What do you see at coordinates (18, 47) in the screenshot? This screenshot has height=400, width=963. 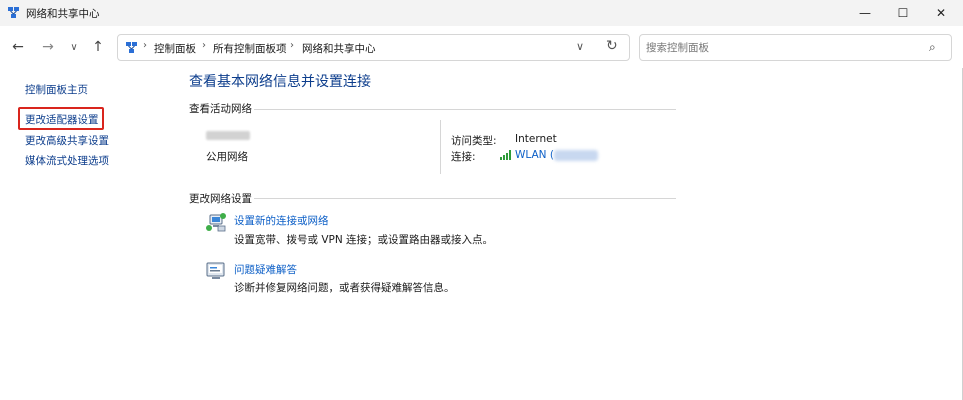 I see `back-button: ←` at bounding box center [18, 47].